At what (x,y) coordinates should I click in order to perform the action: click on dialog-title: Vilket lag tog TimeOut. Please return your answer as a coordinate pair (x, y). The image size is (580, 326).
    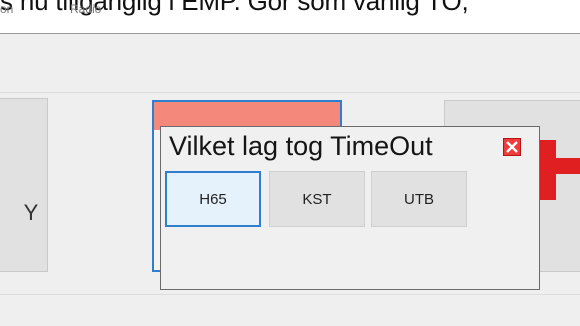
    Looking at the image, I should click on (301, 146).